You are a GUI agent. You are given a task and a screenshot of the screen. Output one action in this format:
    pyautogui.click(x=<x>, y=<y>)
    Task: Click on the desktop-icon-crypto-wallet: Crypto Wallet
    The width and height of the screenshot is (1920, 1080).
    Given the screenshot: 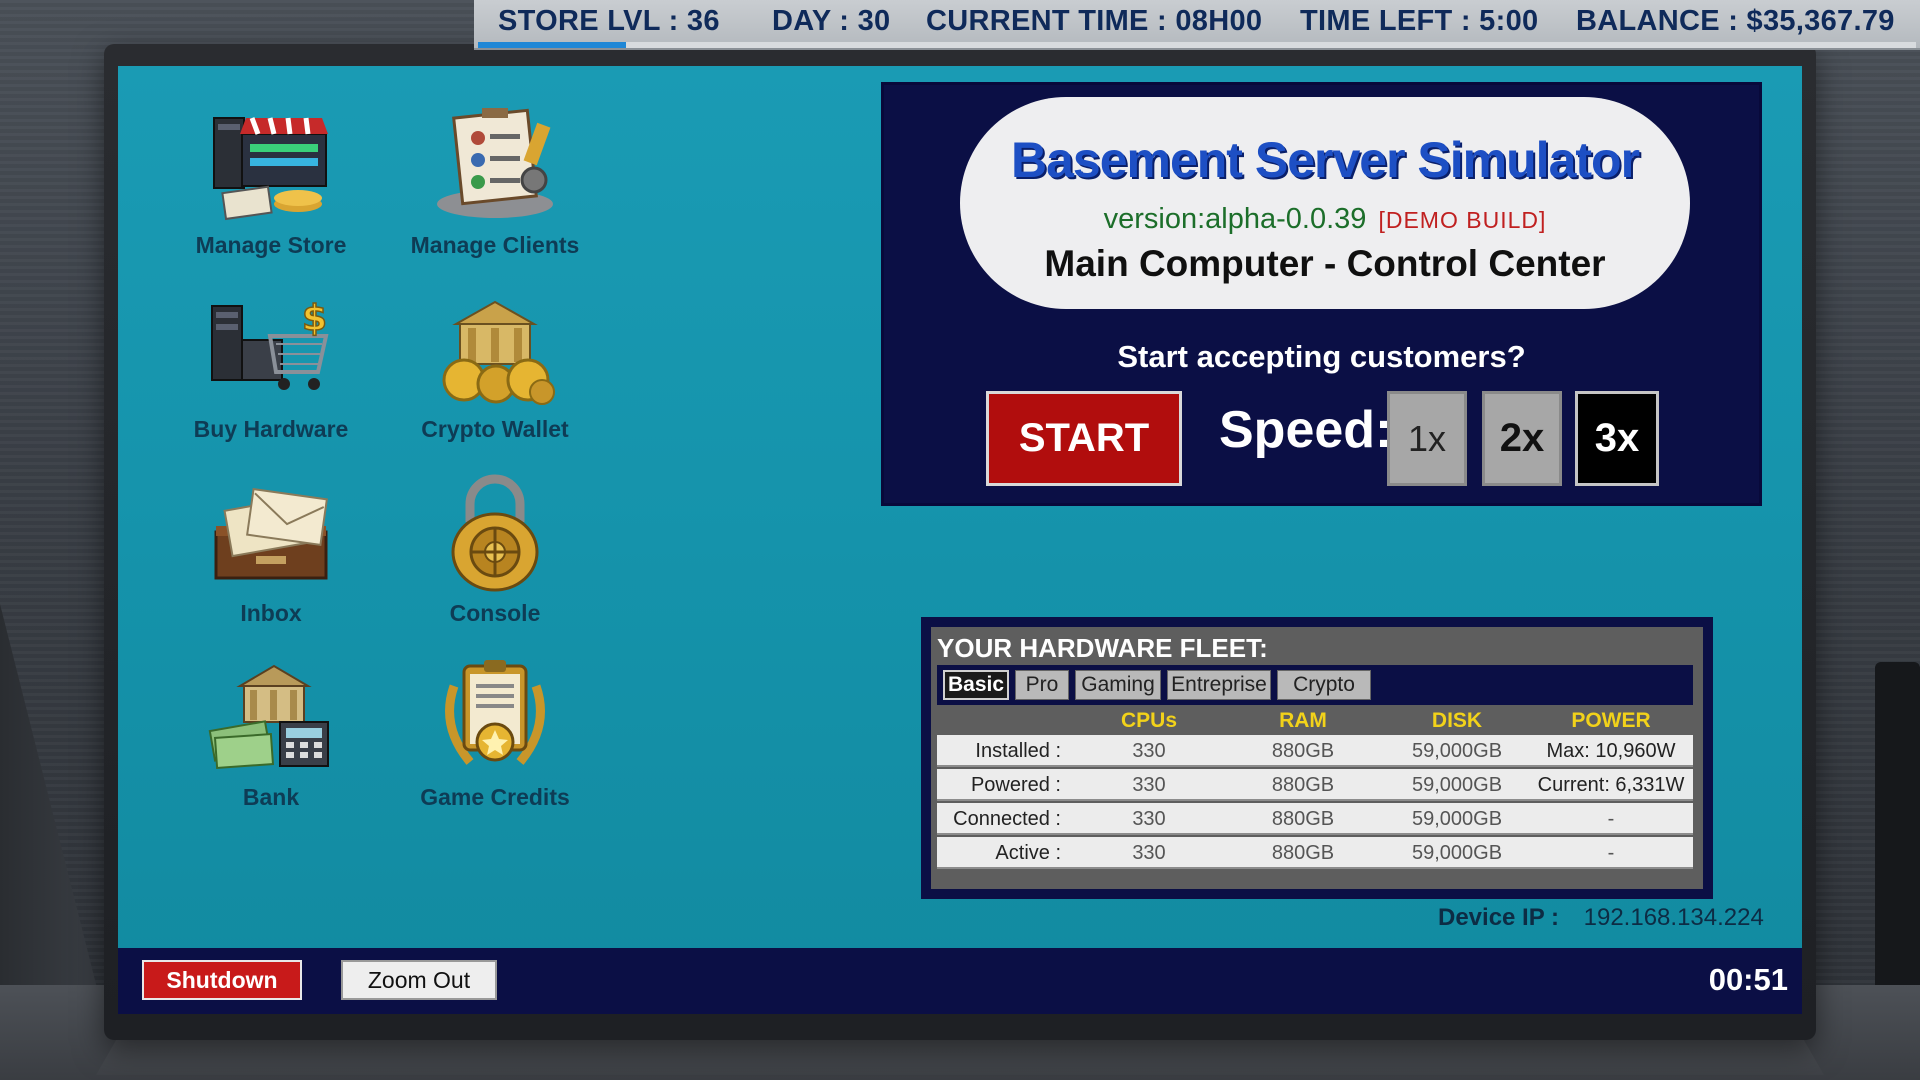 What is the action you would take?
    pyautogui.click(x=495, y=373)
    